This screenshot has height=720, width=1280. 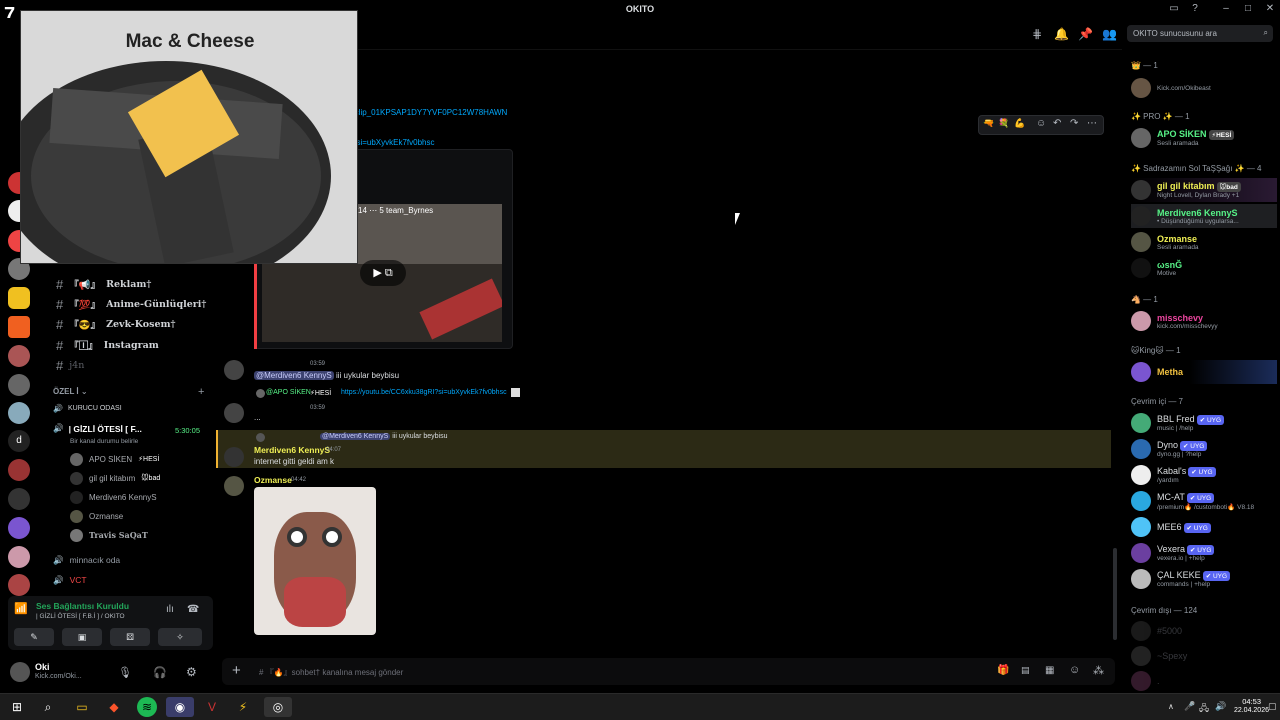 I want to click on maximize-icon: □, so click(x=1248, y=9).